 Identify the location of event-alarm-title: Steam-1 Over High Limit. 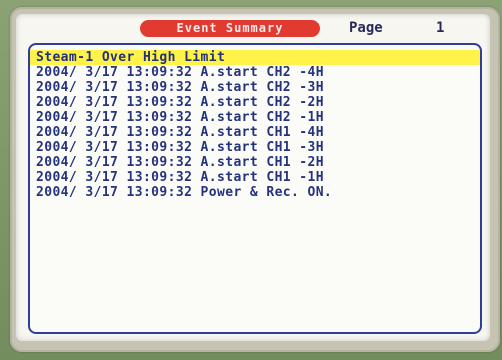
(255, 57).